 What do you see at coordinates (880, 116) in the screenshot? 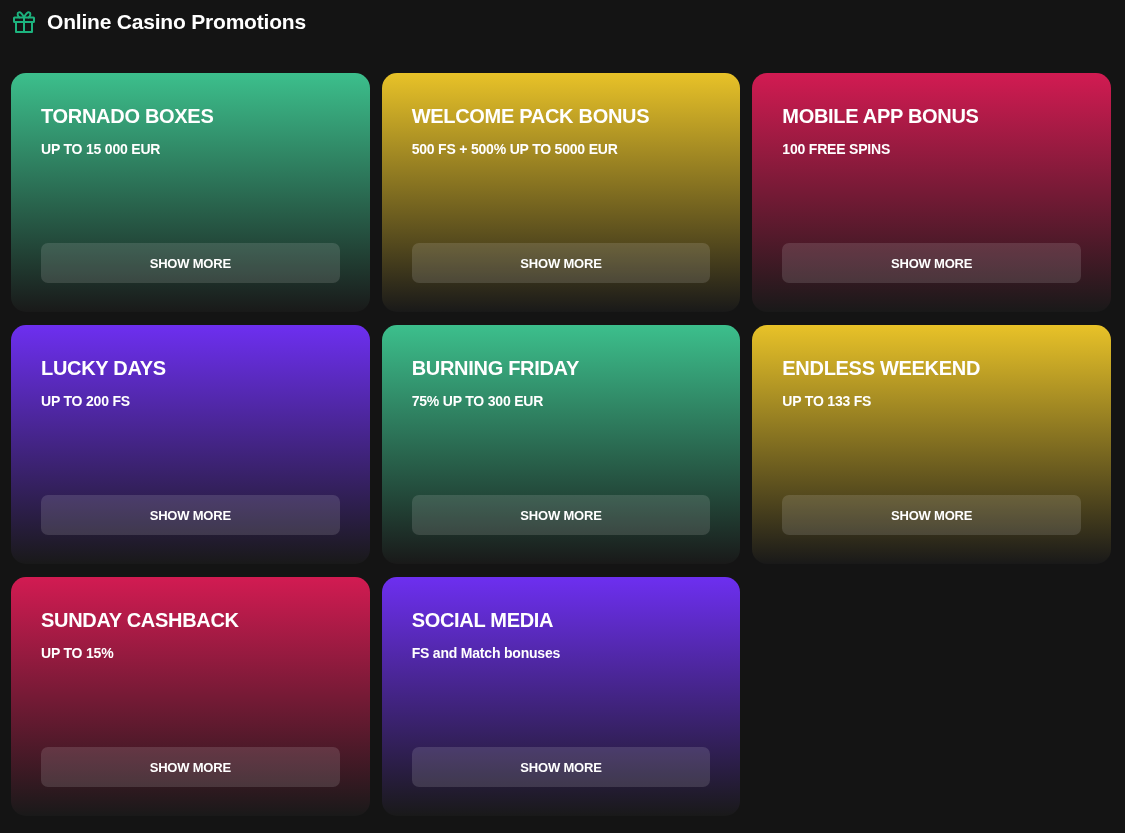
I see `promotion-title: MOBILE APP BONUS` at bounding box center [880, 116].